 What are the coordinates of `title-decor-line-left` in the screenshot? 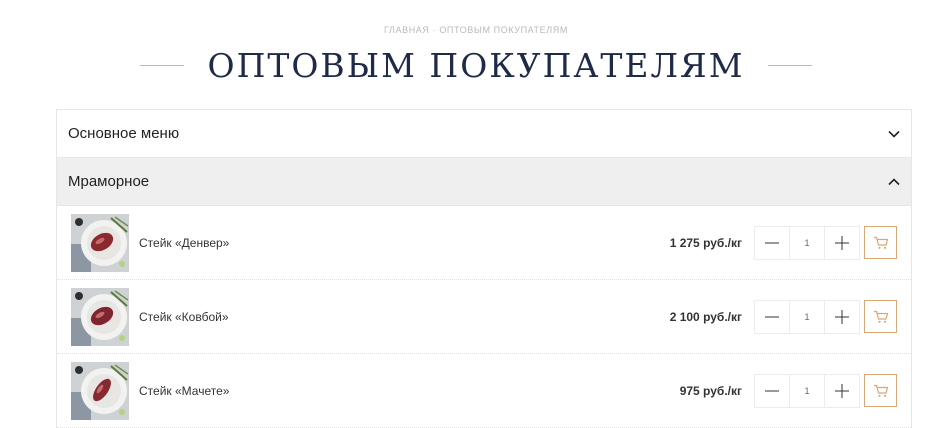 It's located at (161, 65).